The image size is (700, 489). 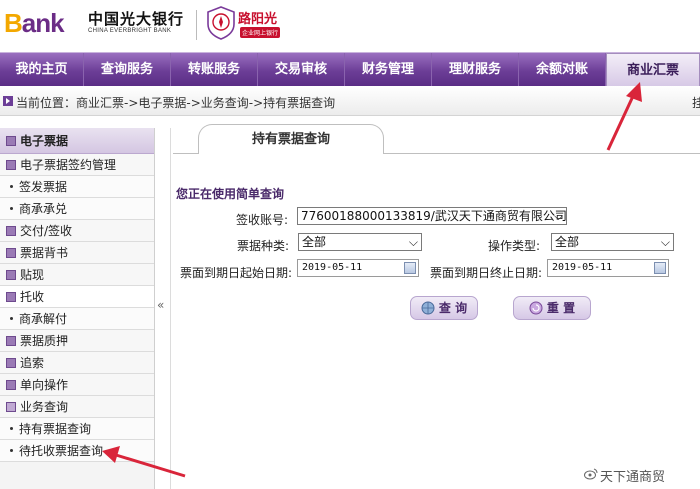 I want to click on main-nav: 我的主页 查询服务 转账服务 交易审核 财务管理 理财服务 余额对账 商业汇票, so click(x=350, y=69).